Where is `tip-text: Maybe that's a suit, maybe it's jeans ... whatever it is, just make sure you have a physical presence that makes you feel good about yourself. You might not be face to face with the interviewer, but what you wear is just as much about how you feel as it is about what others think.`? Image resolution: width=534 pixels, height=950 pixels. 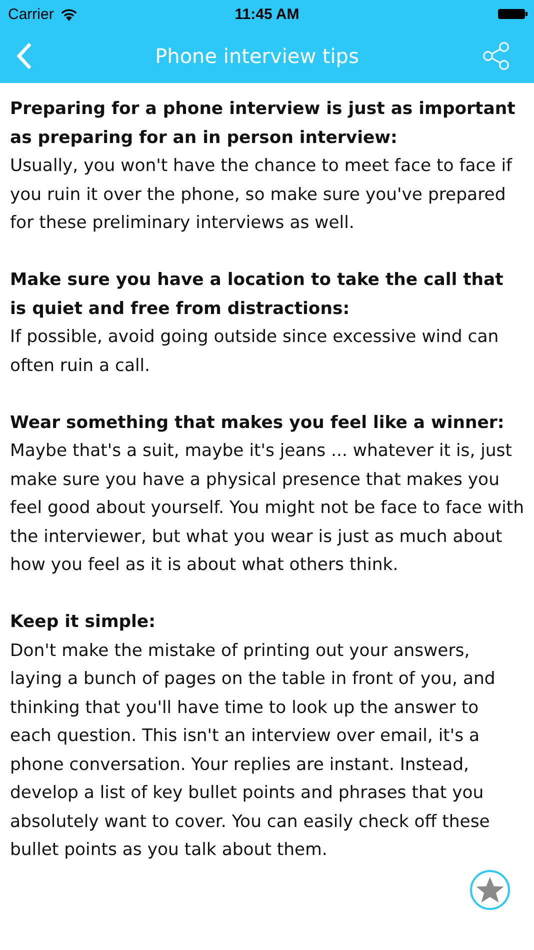 tip-text: Maybe that's a suit, maybe it's jeans ... whatever it is, just make sure you have a physical presence that makes you feel good about yourself. You might not be face to face with the interviewer, but what you wear is just as much about how you feel as it is about what others think. is located at coordinates (267, 508).